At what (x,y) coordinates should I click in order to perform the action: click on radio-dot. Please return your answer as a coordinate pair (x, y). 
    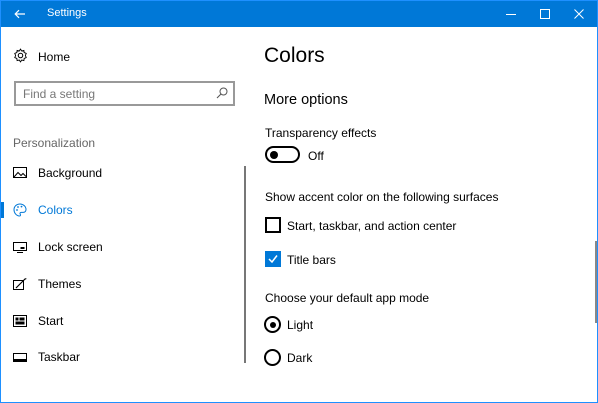
    Looking at the image, I should click on (272, 324).